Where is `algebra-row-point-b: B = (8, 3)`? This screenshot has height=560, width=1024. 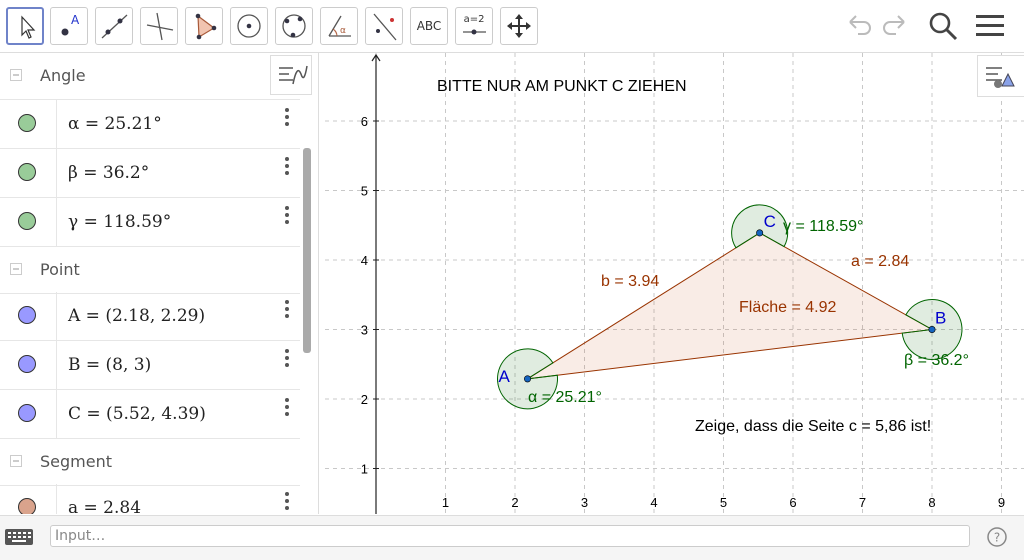
algebra-row-point-b: B = (8, 3) is located at coordinates (150, 365).